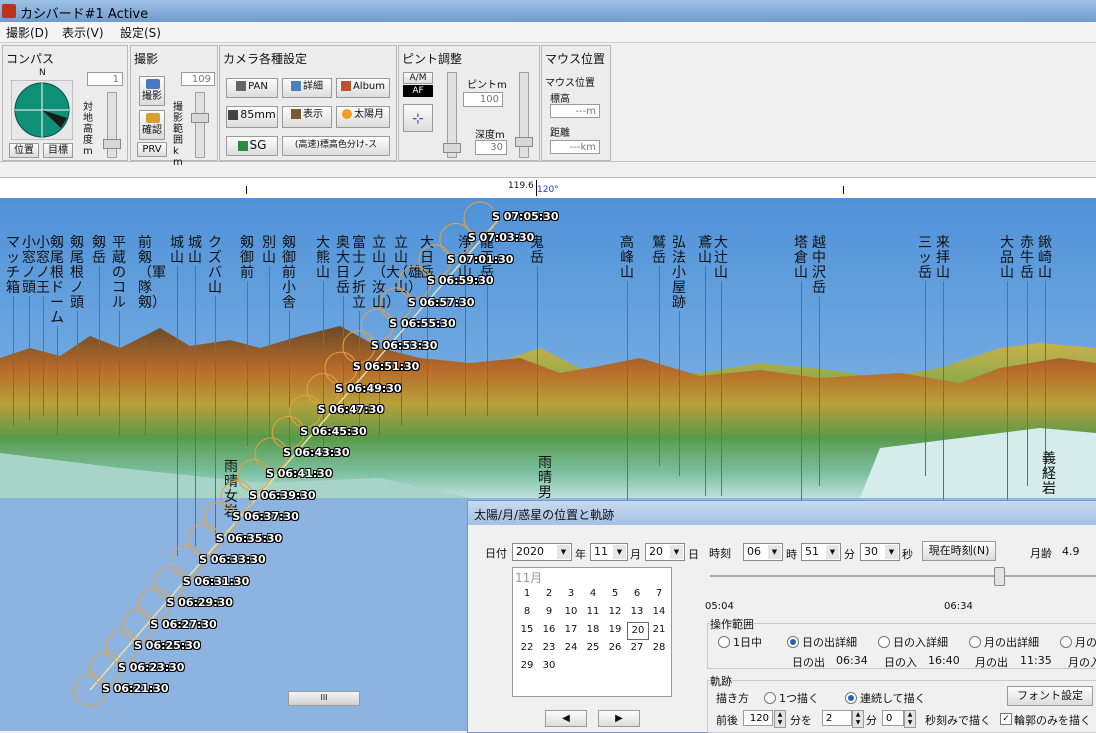 The width and height of the screenshot is (1096, 733). What do you see at coordinates (1066, 642) in the screenshot?
I see `radio-moonset` at bounding box center [1066, 642].